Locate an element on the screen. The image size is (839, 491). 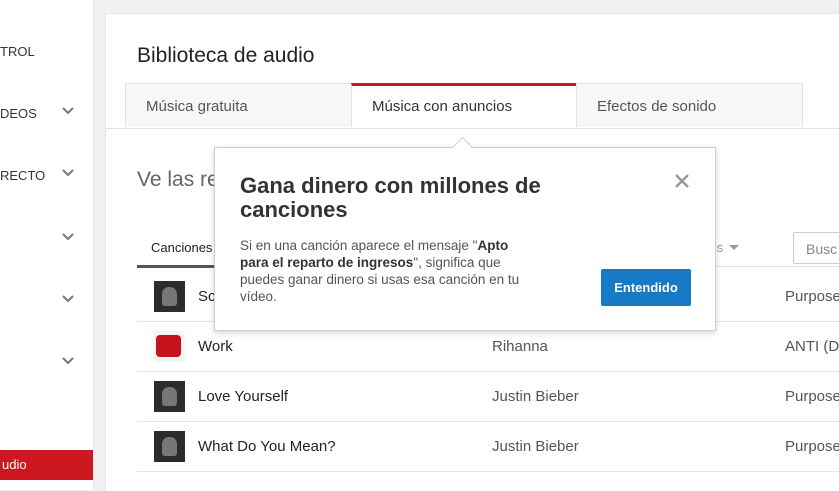
tab-free-music: Música gratuita is located at coordinates (238, 105).